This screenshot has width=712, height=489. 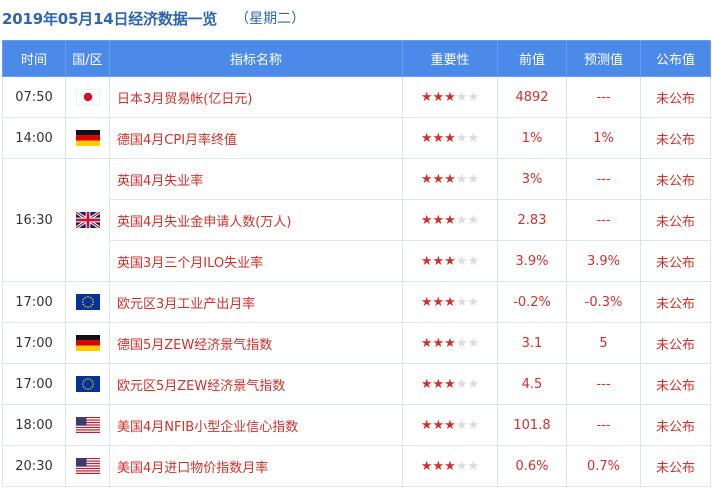 I want to click on usa-flag-icon, so click(x=87, y=425).